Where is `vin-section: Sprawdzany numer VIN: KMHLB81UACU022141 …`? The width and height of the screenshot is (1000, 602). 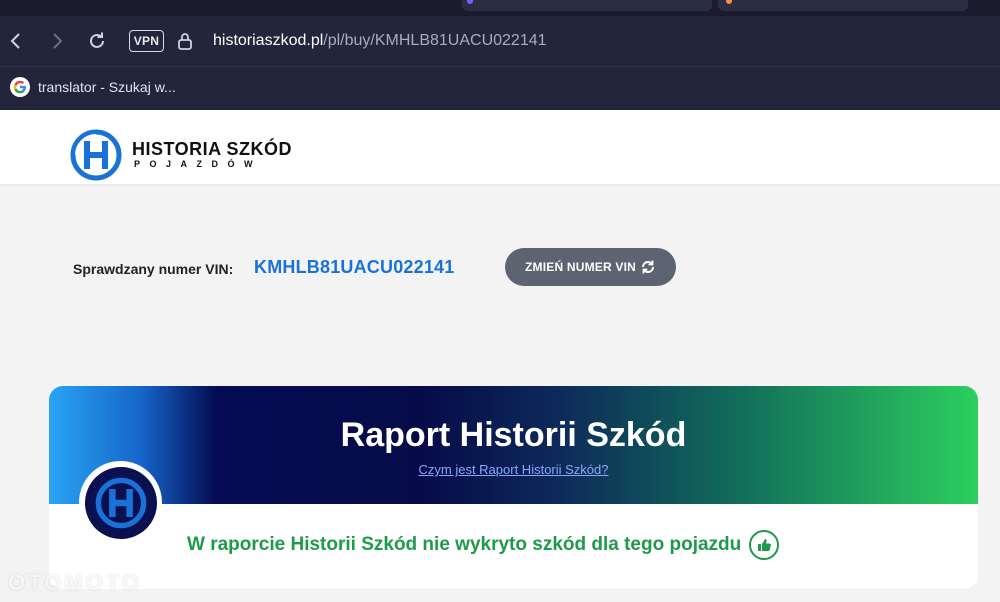 vin-section: Sprawdzany numer VIN: KMHLB81UACU022141 … is located at coordinates (383, 268).